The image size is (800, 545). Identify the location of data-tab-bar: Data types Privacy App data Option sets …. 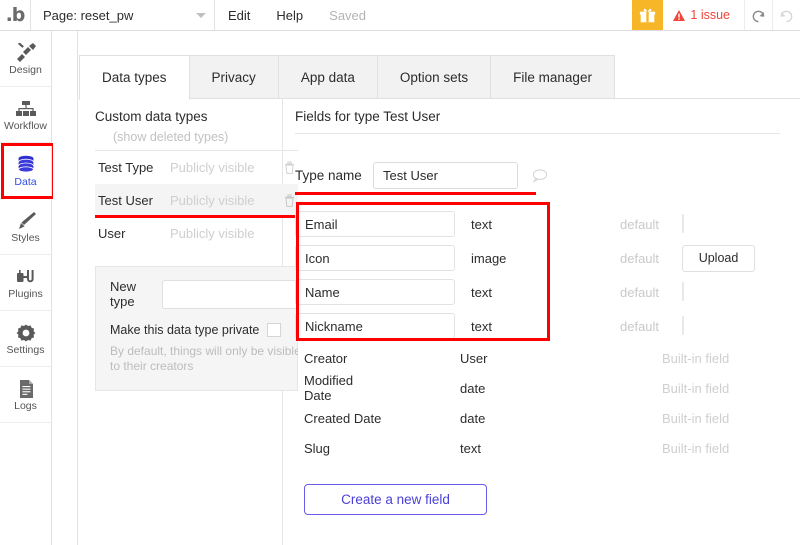
(439, 77).